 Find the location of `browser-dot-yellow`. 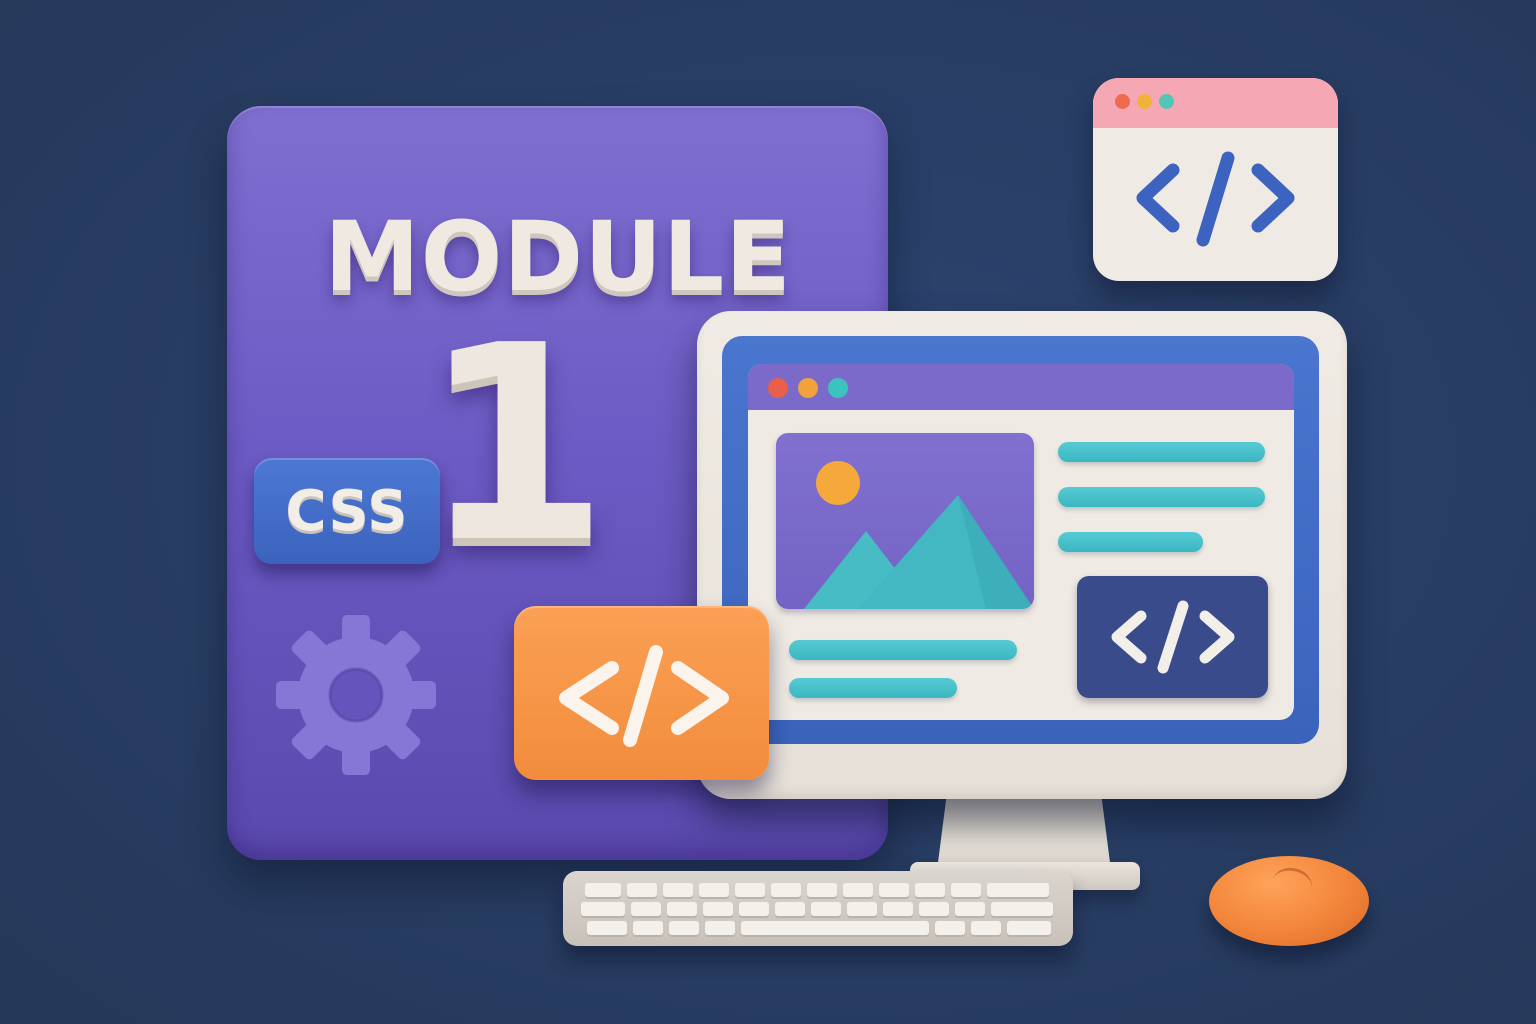

browser-dot-yellow is located at coordinates (808, 388).